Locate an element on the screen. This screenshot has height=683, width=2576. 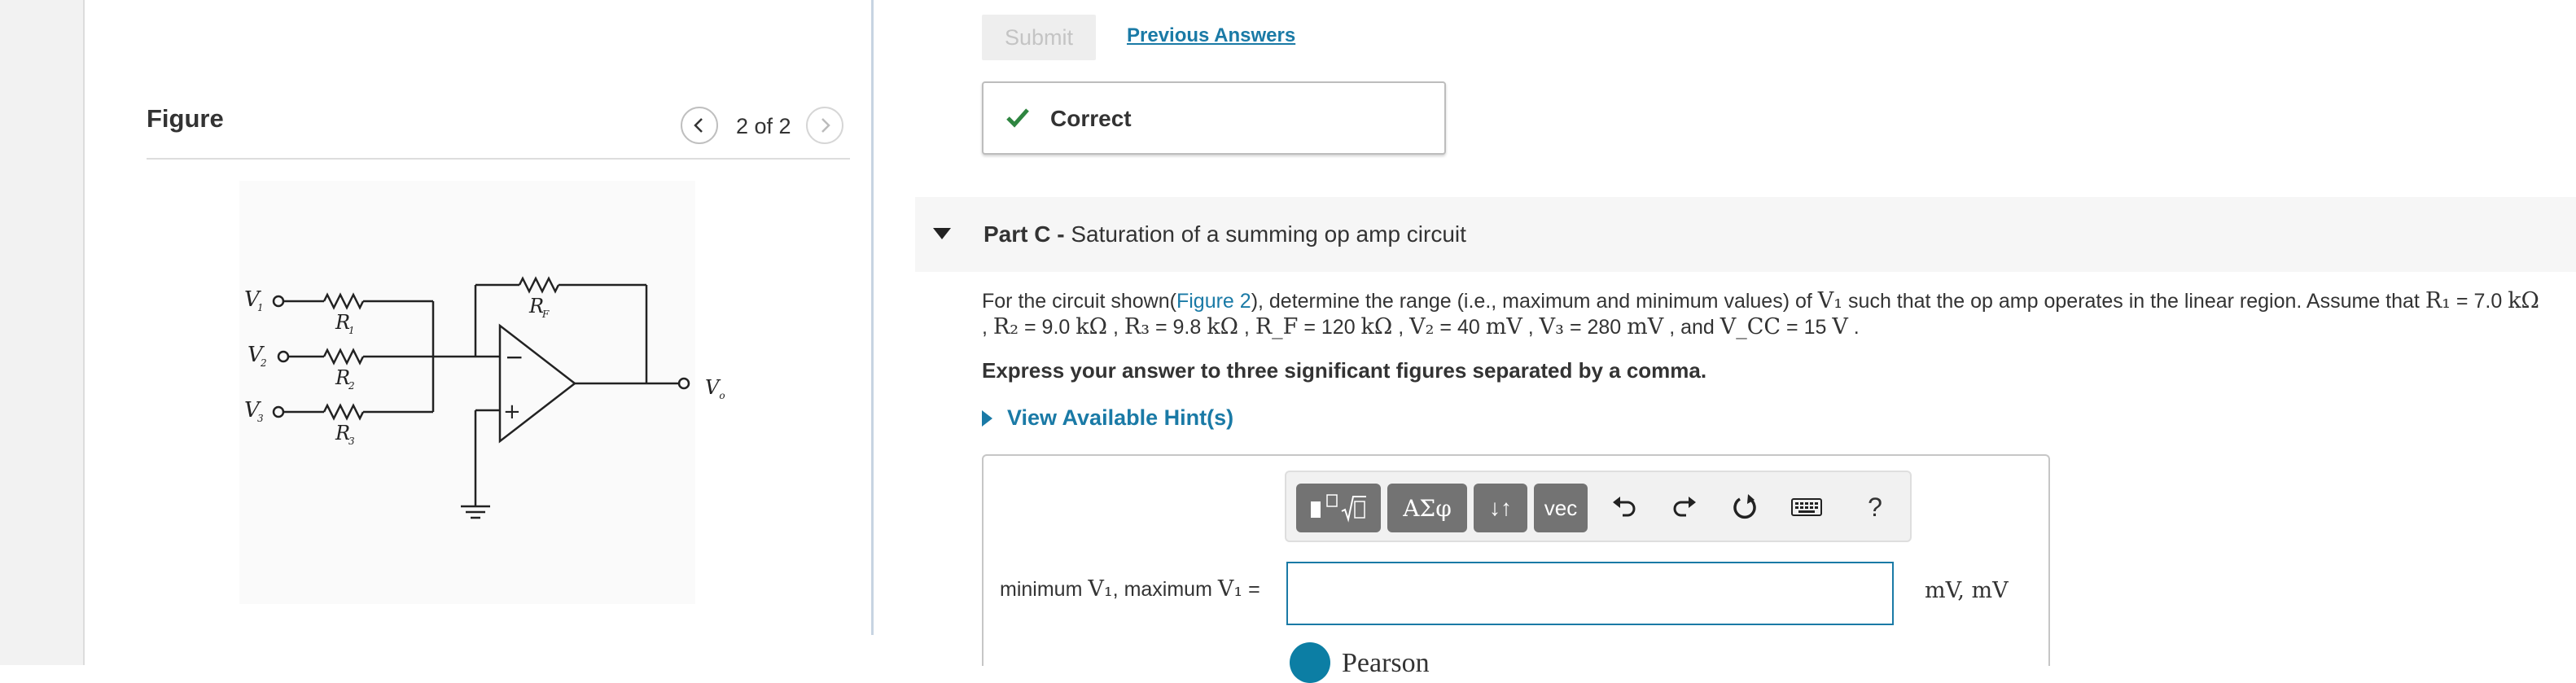
chevron-left-icon is located at coordinates (698, 125).